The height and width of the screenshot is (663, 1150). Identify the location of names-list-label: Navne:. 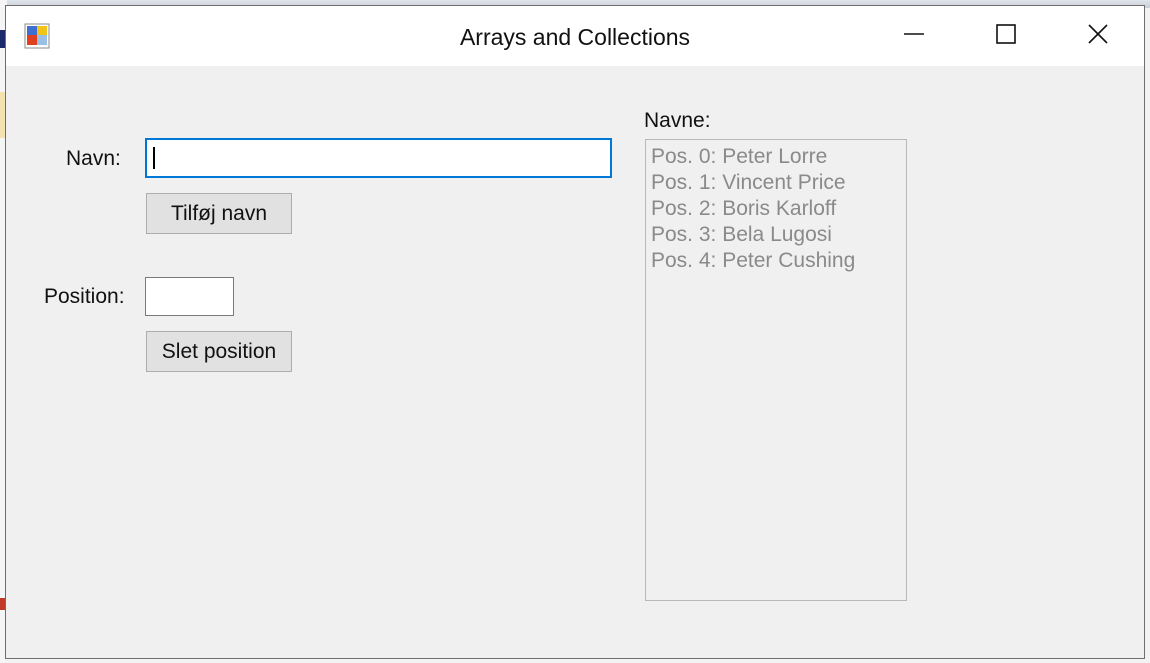
(677, 120).